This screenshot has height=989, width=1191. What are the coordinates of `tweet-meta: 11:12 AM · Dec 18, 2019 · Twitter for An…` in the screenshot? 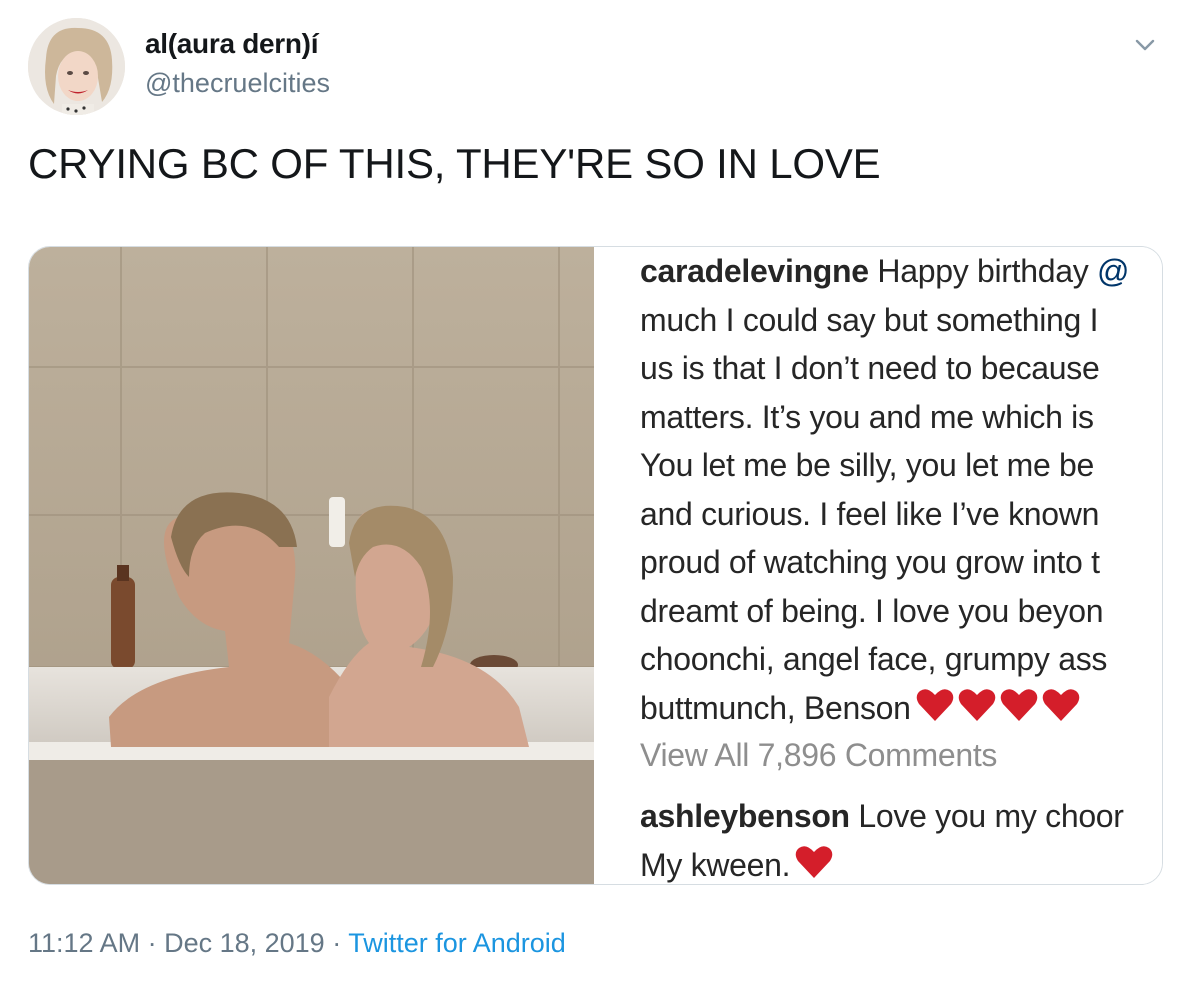 It's located at (297, 943).